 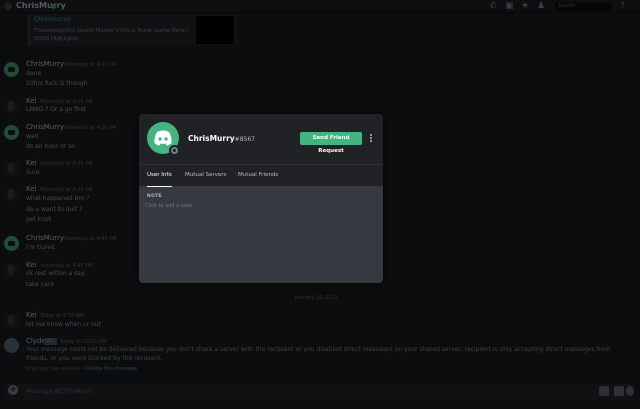 I want to click on profile-tabs: User Info Mutual Servers Mutual Friends, so click(x=261, y=175).